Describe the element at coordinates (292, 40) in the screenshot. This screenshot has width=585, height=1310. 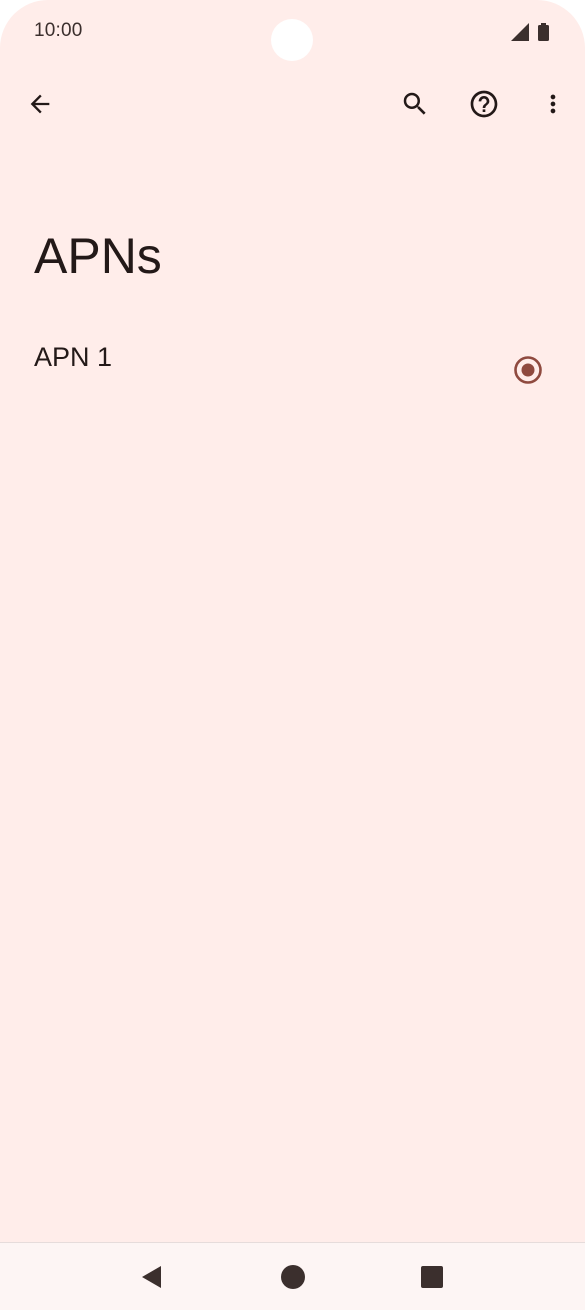
I see `camera-cutout` at that location.